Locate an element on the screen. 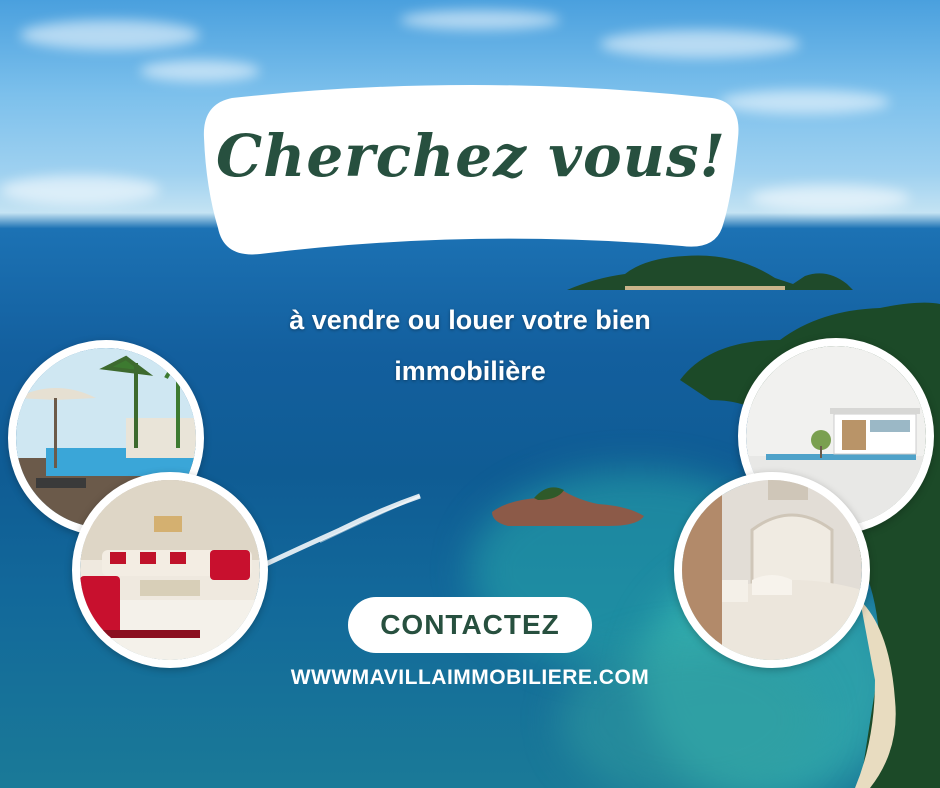  photo-bedroom is located at coordinates (772, 570).